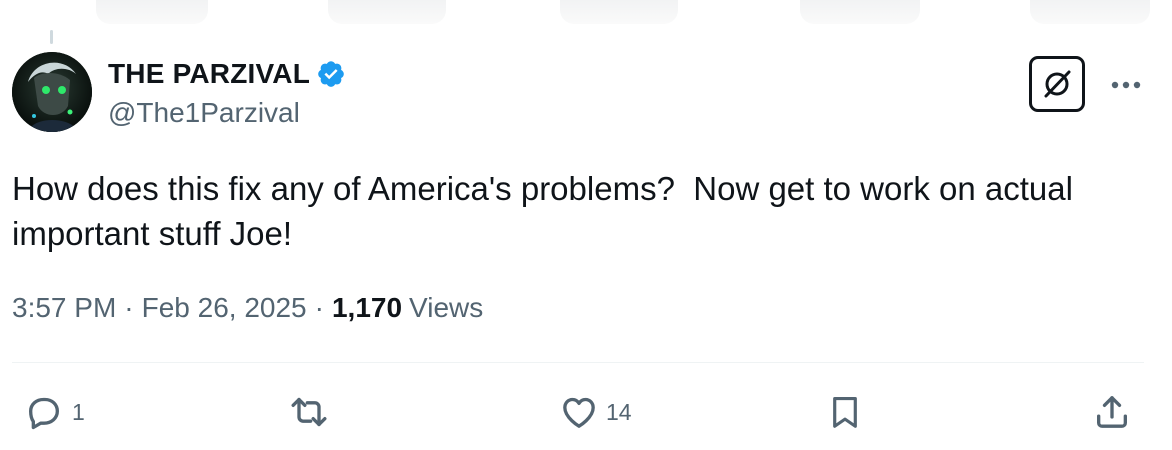 The width and height of the screenshot is (1172, 450). I want to click on avatar, so click(52, 92).